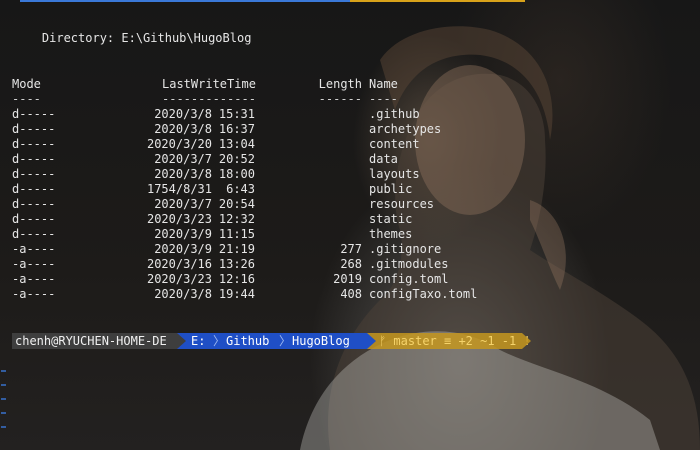 The height and width of the screenshot is (450, 700). Describe the element at coordinates (248, 341) in the screenshot. I see `prompt-path-github: Github` at that location.